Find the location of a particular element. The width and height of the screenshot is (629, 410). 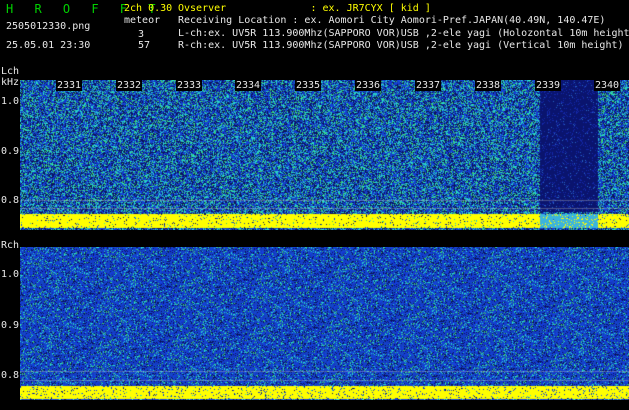

lch-xtick: 2336 is located at coordinates (368, 85).